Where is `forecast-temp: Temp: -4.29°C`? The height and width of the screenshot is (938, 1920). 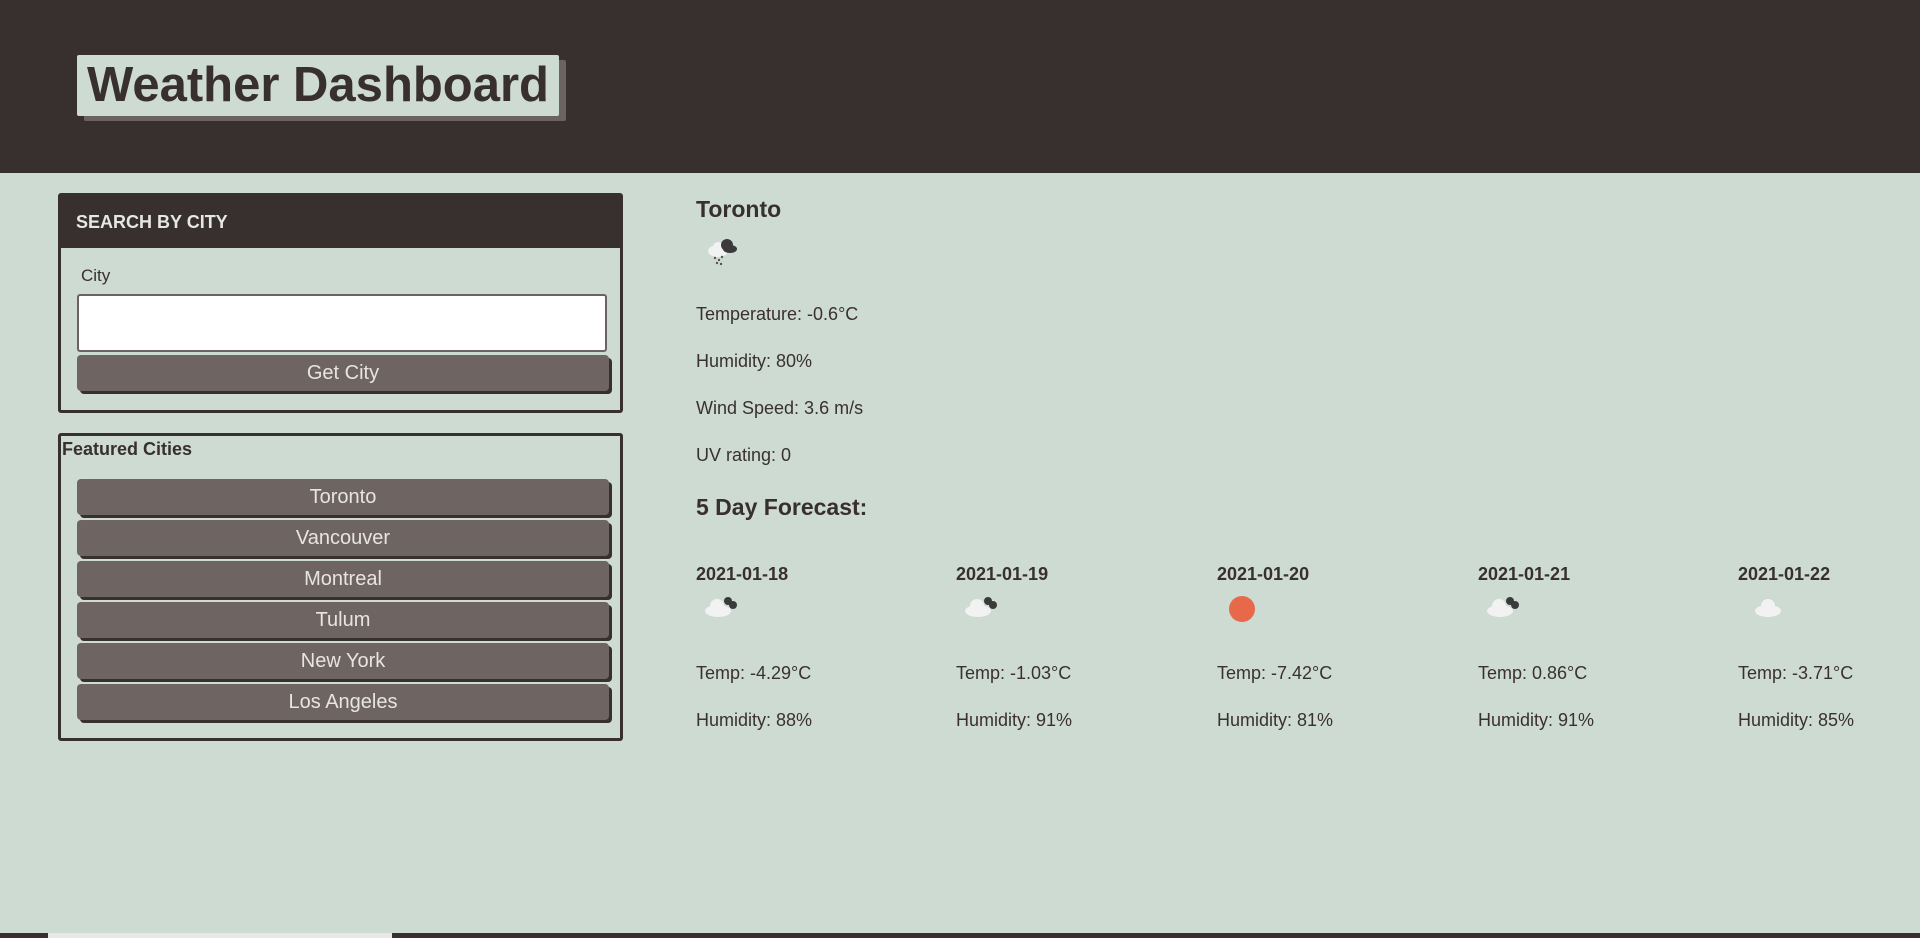 forecast-temp: Temp: -4.29°C is located at coordinates (754, 673).